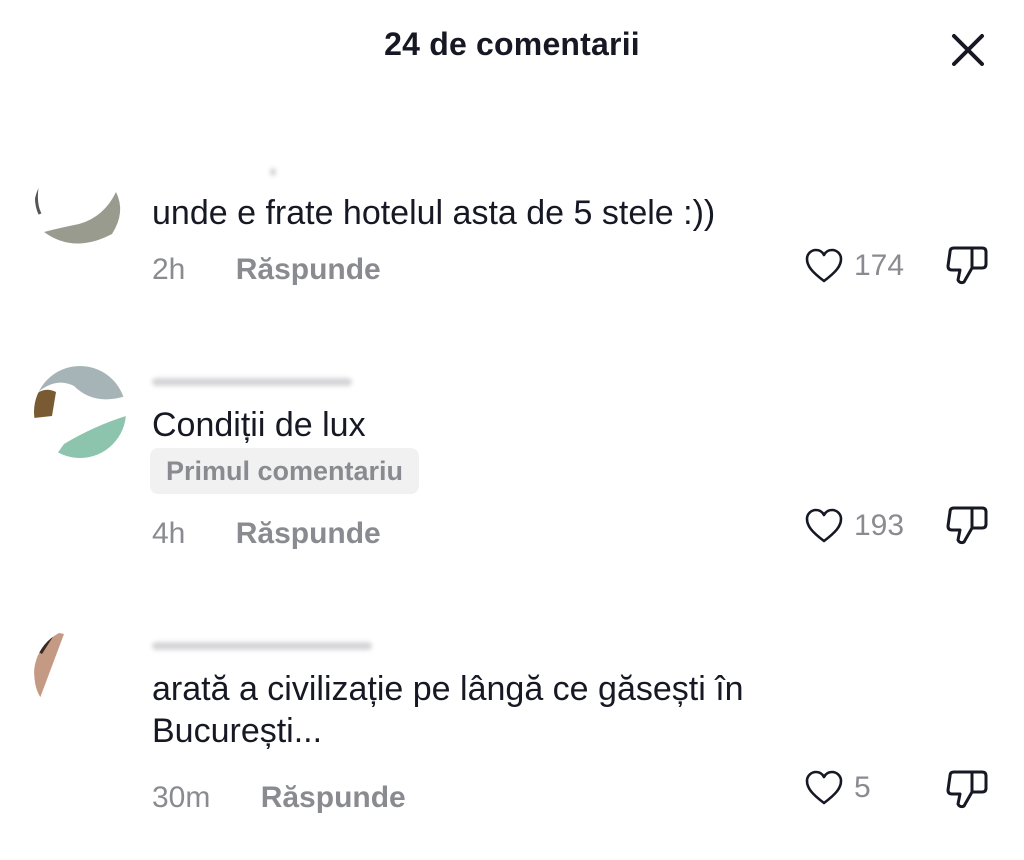  I want to click on comment-meta: 2h Răspunde, so click(266, 270).